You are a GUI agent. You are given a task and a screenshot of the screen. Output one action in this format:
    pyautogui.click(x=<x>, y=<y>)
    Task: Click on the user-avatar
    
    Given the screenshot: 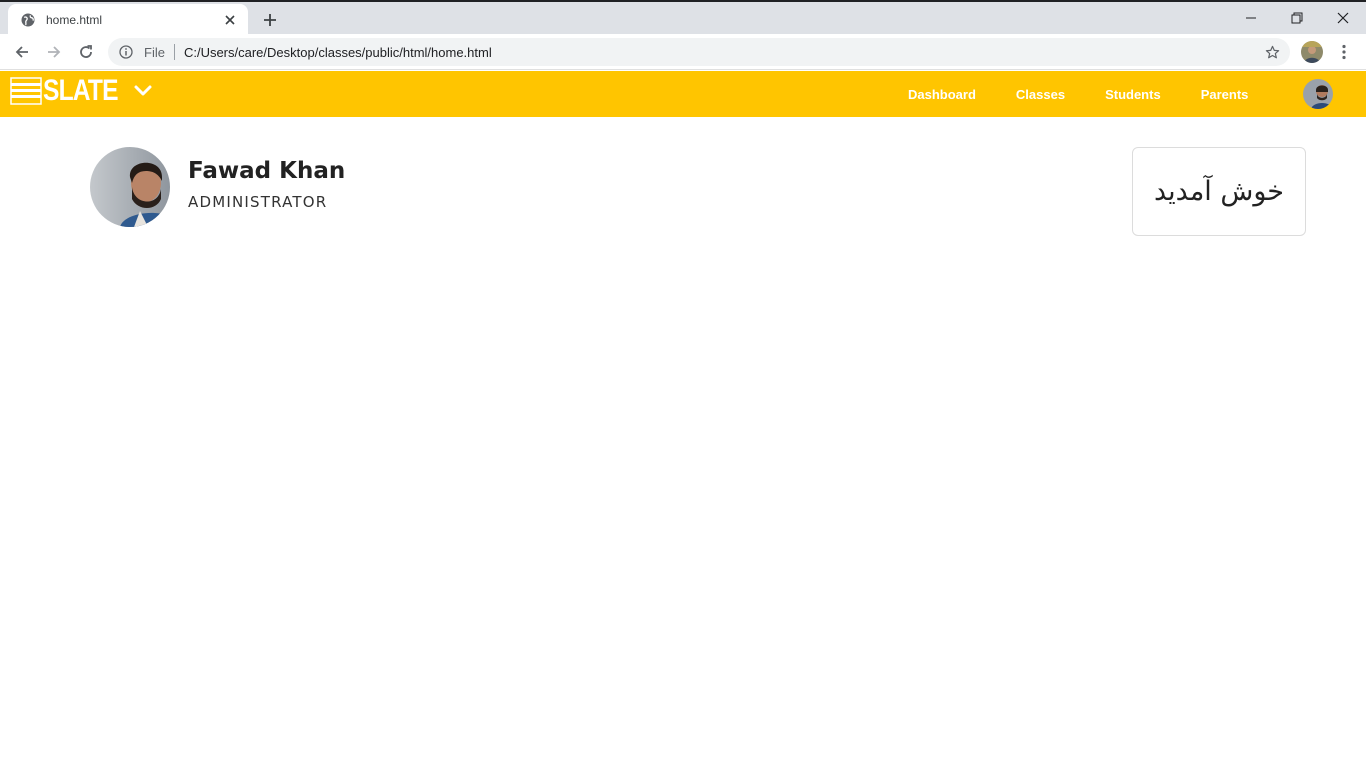 What is the action you would take?
    pyautogui.click(x=1318, y=94)
    